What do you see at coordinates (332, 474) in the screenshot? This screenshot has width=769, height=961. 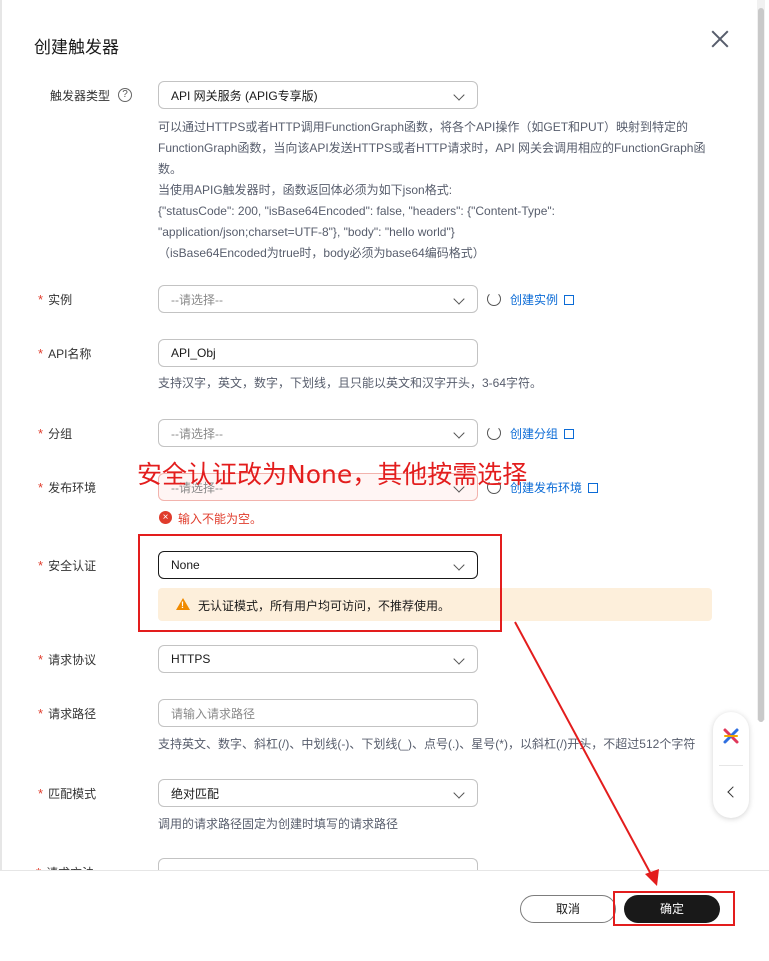 I see `annotation-text: 安全认证改为None，其他按需选择` at bounding box center [332, 474].